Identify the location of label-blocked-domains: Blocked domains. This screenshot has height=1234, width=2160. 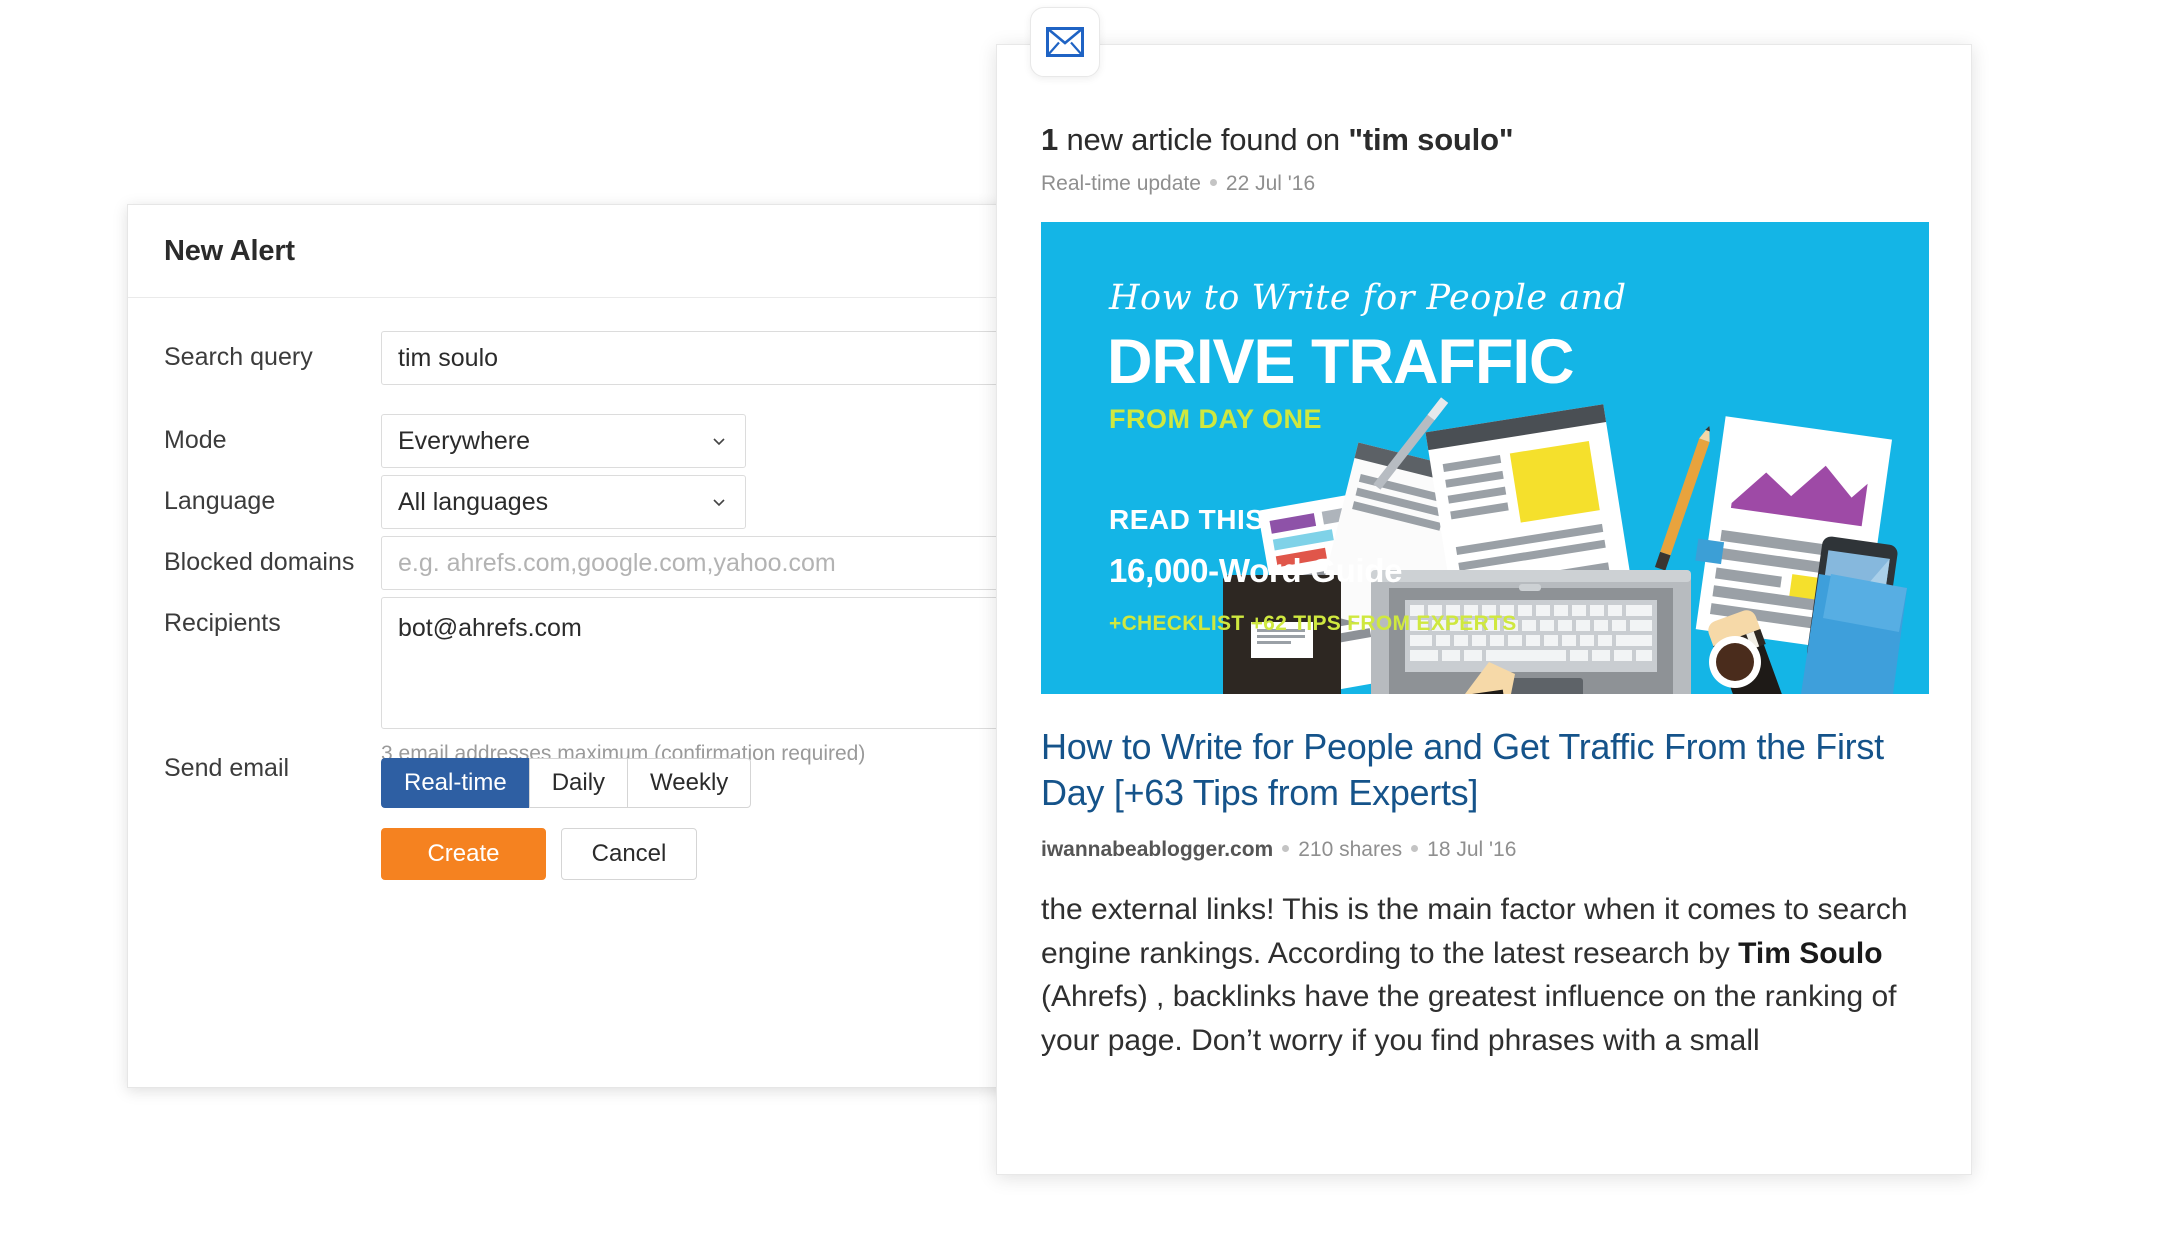
(259, 562).